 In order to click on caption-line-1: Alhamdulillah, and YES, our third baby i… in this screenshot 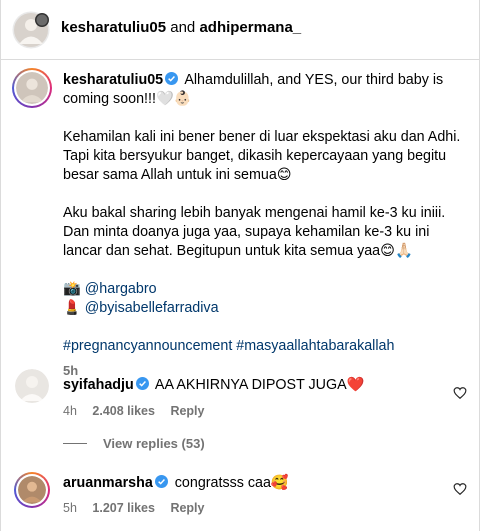, I will do `click(314, 80)`.